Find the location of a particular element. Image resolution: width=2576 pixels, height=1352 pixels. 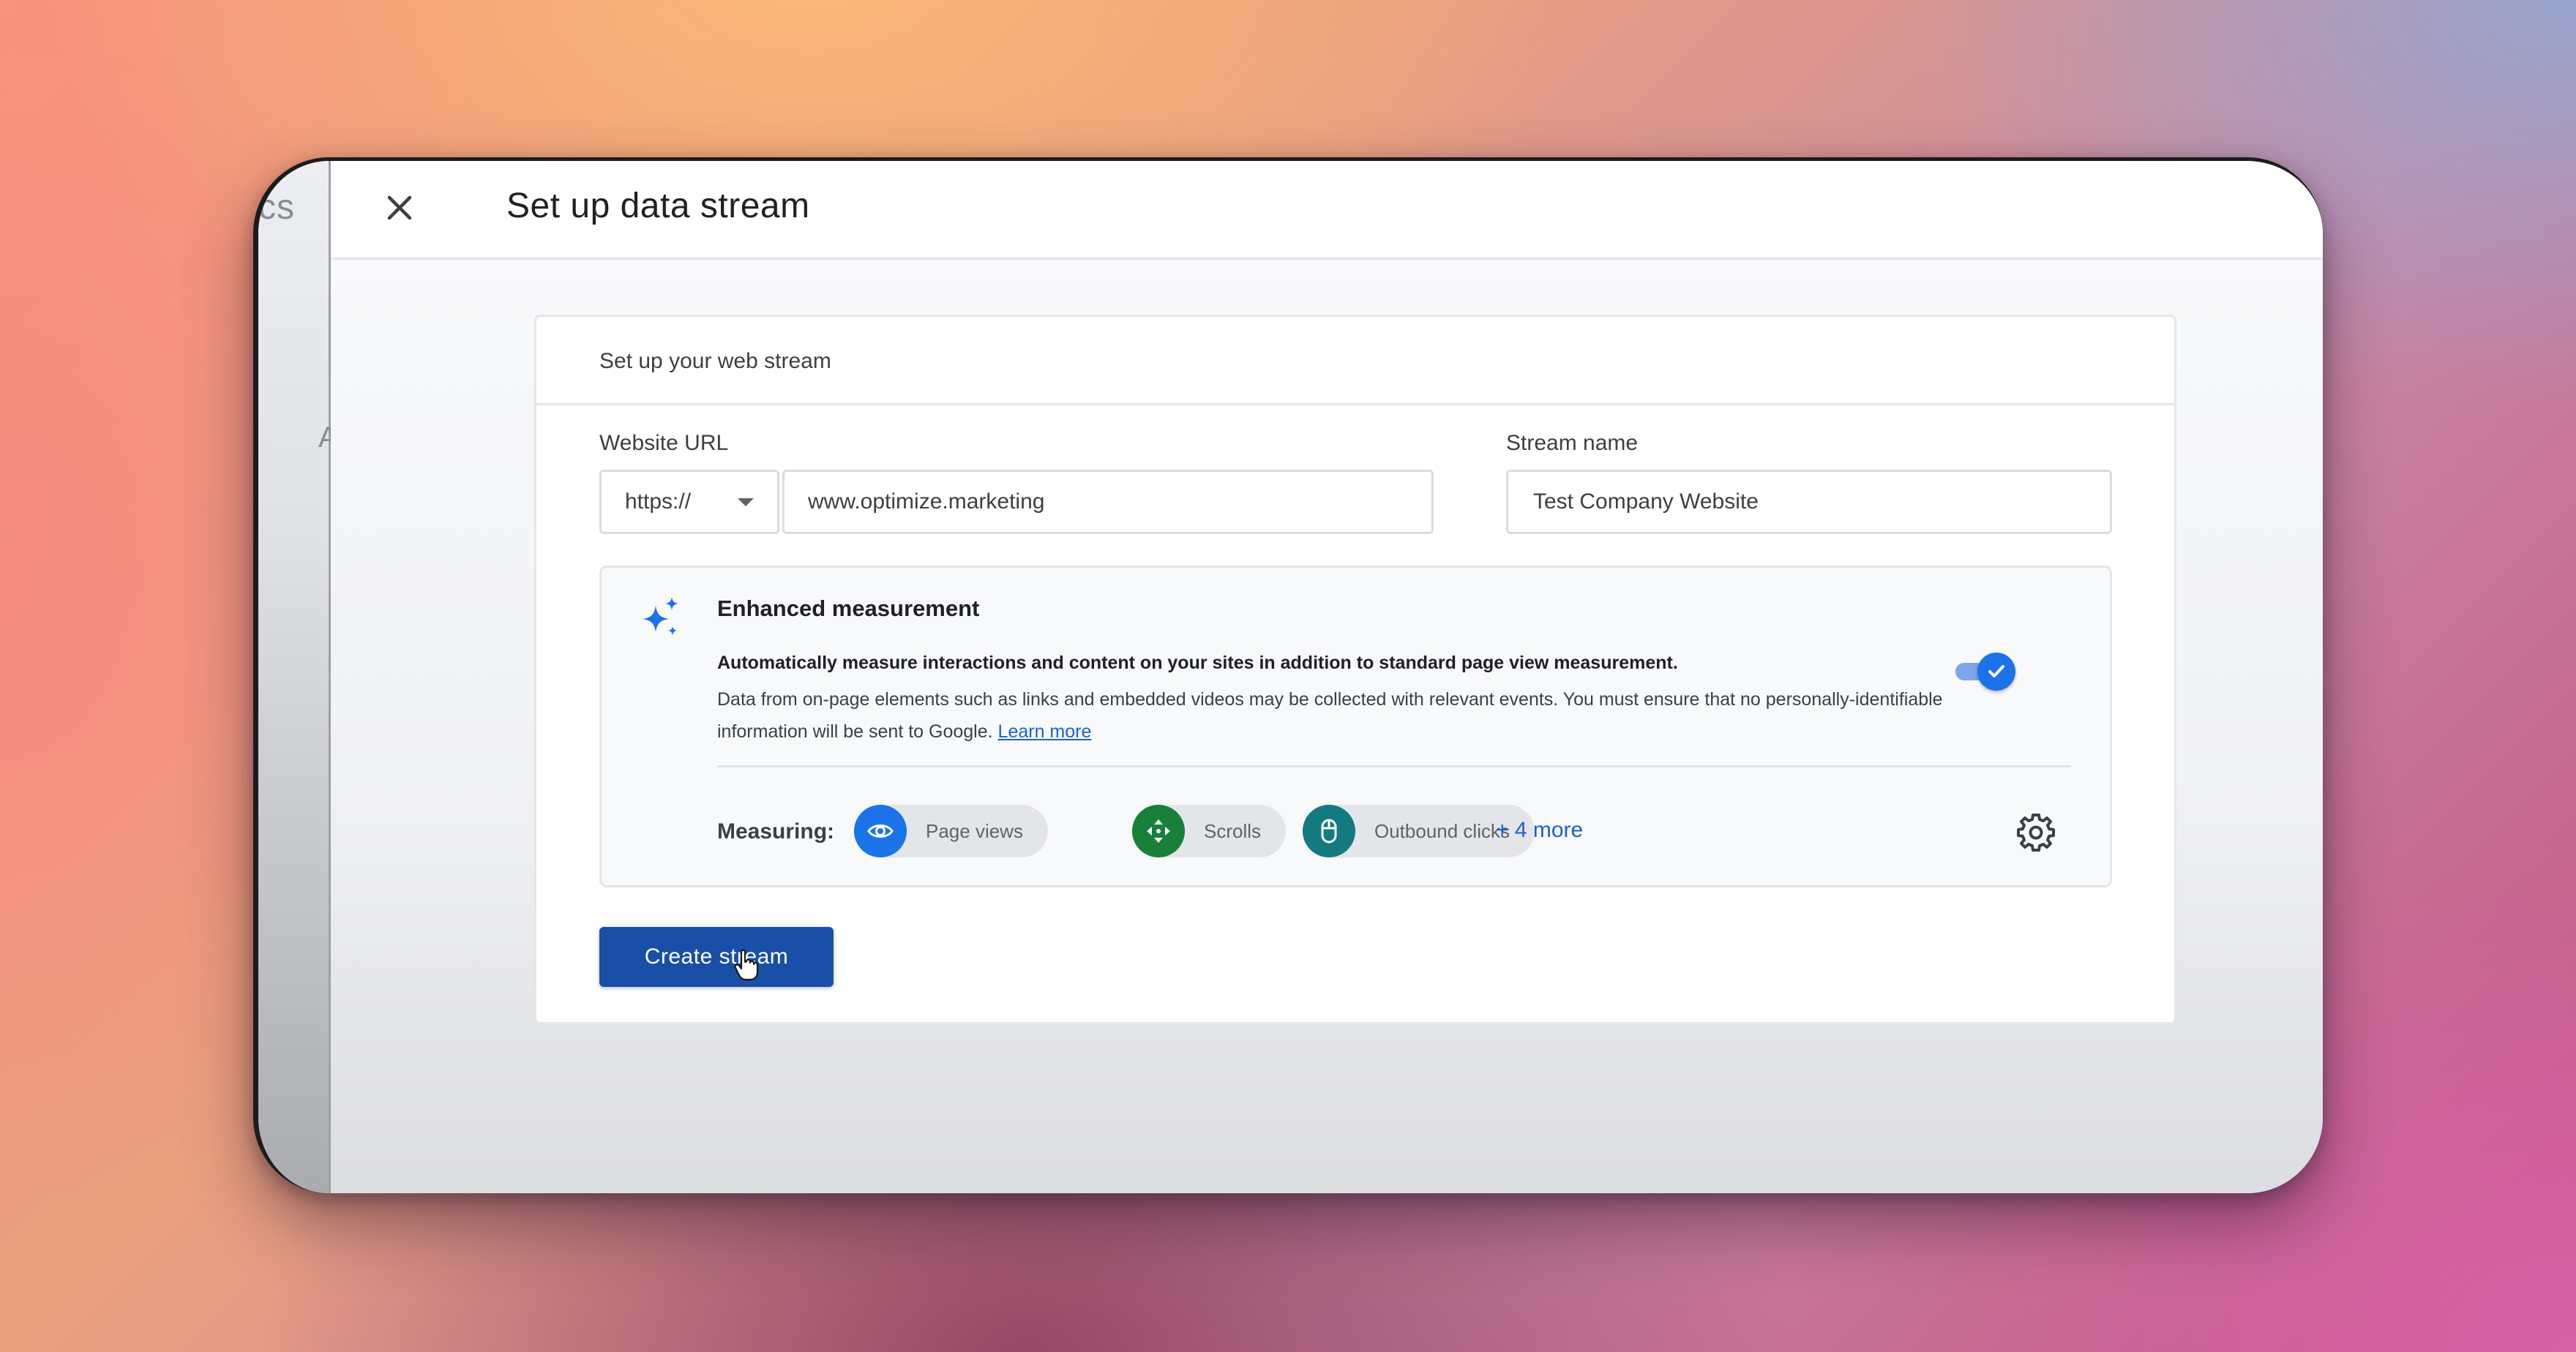

toggle-knob is located at coordinates (1996, 672).